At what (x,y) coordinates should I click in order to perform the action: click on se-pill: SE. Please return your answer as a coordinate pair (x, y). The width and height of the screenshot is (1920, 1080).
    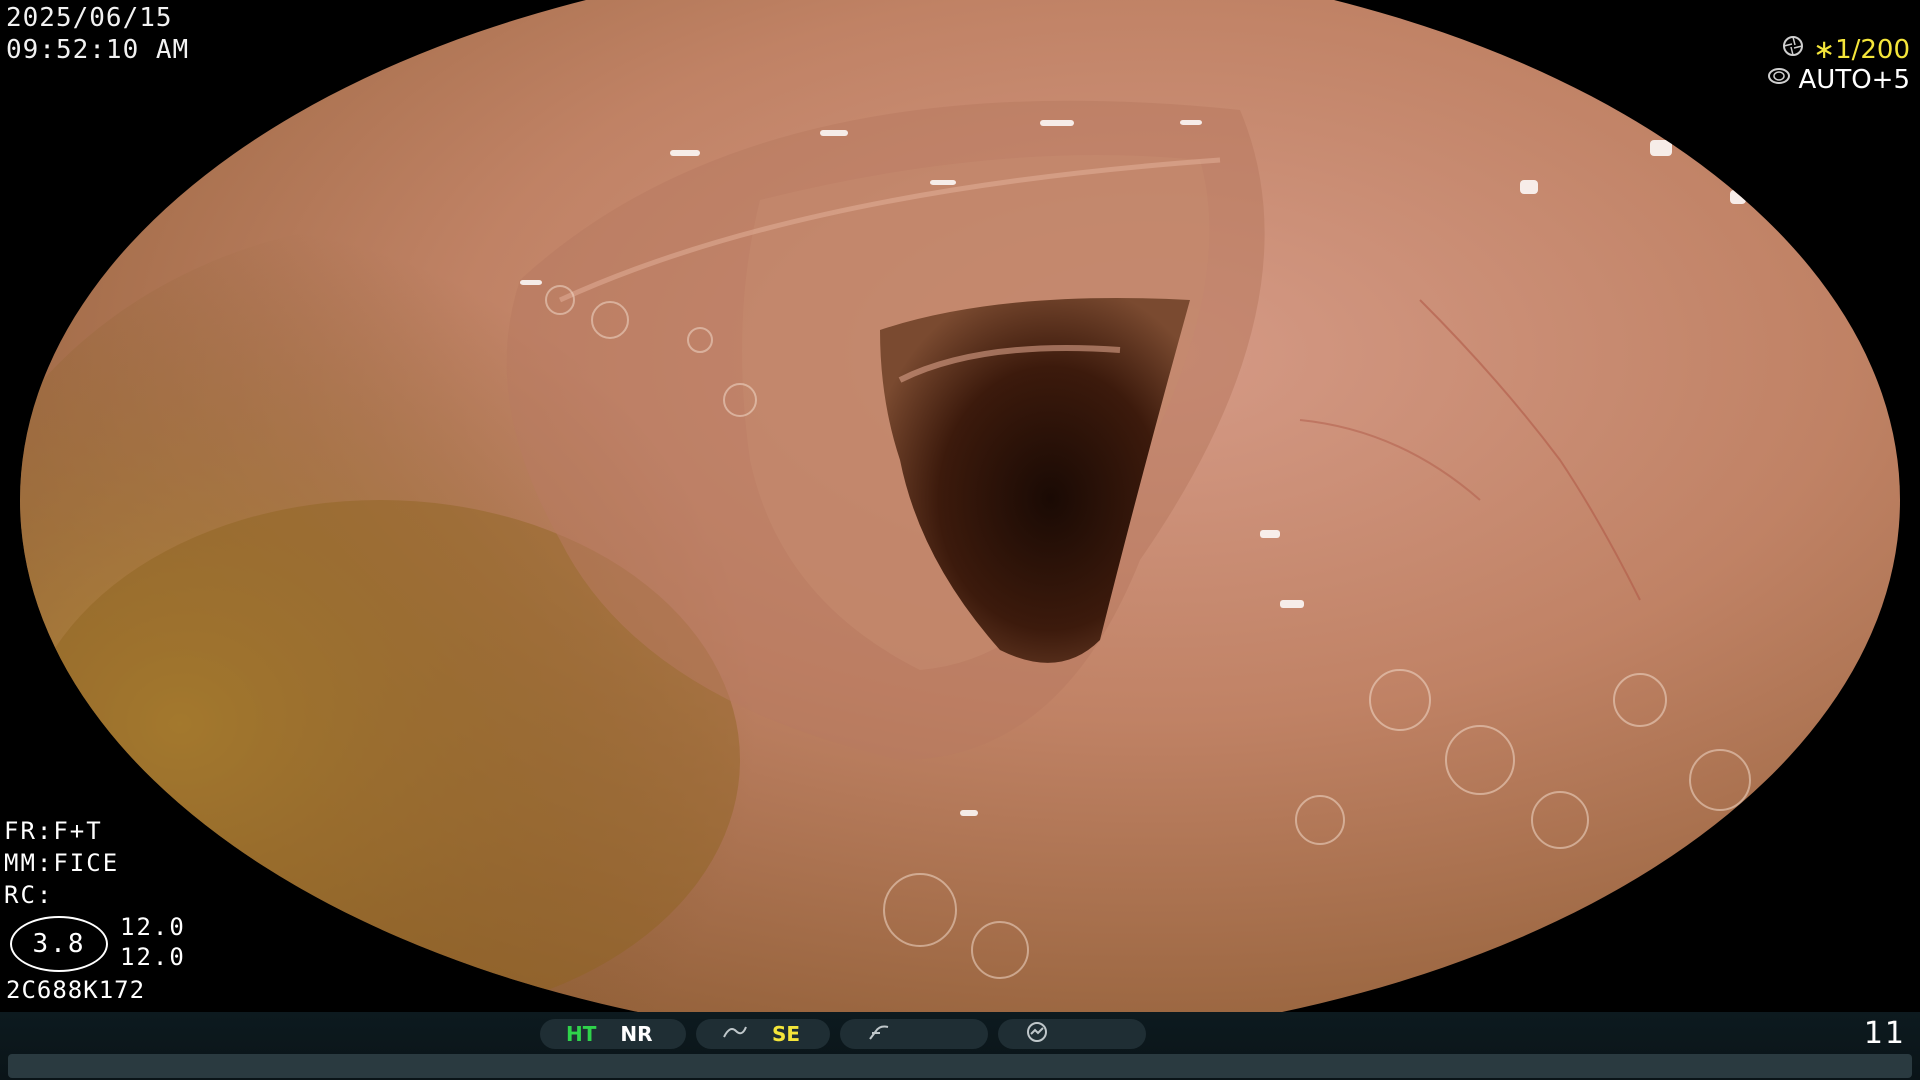
    Looking at the image, I should click on (763, 1034).